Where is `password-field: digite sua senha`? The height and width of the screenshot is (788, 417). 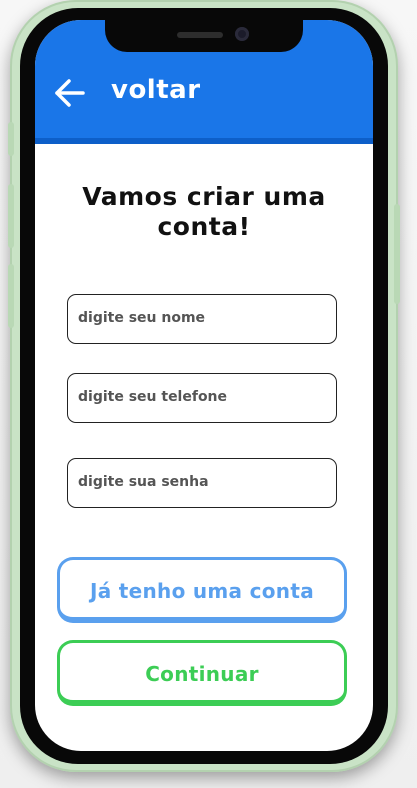 password-field: digite sua senha is located at coordinates (202, 483).